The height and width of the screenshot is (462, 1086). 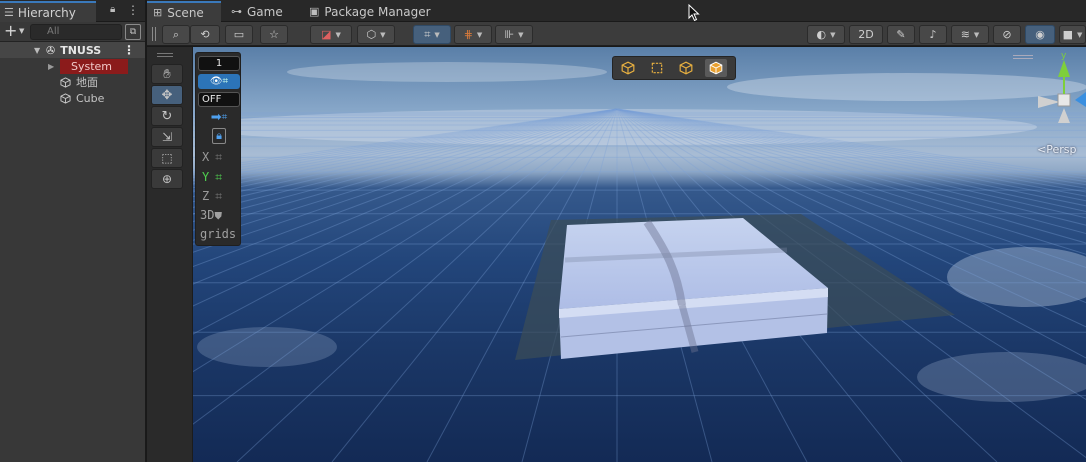 I want to click on audio-toggle-button: ♪, so click(x=933, y=34).